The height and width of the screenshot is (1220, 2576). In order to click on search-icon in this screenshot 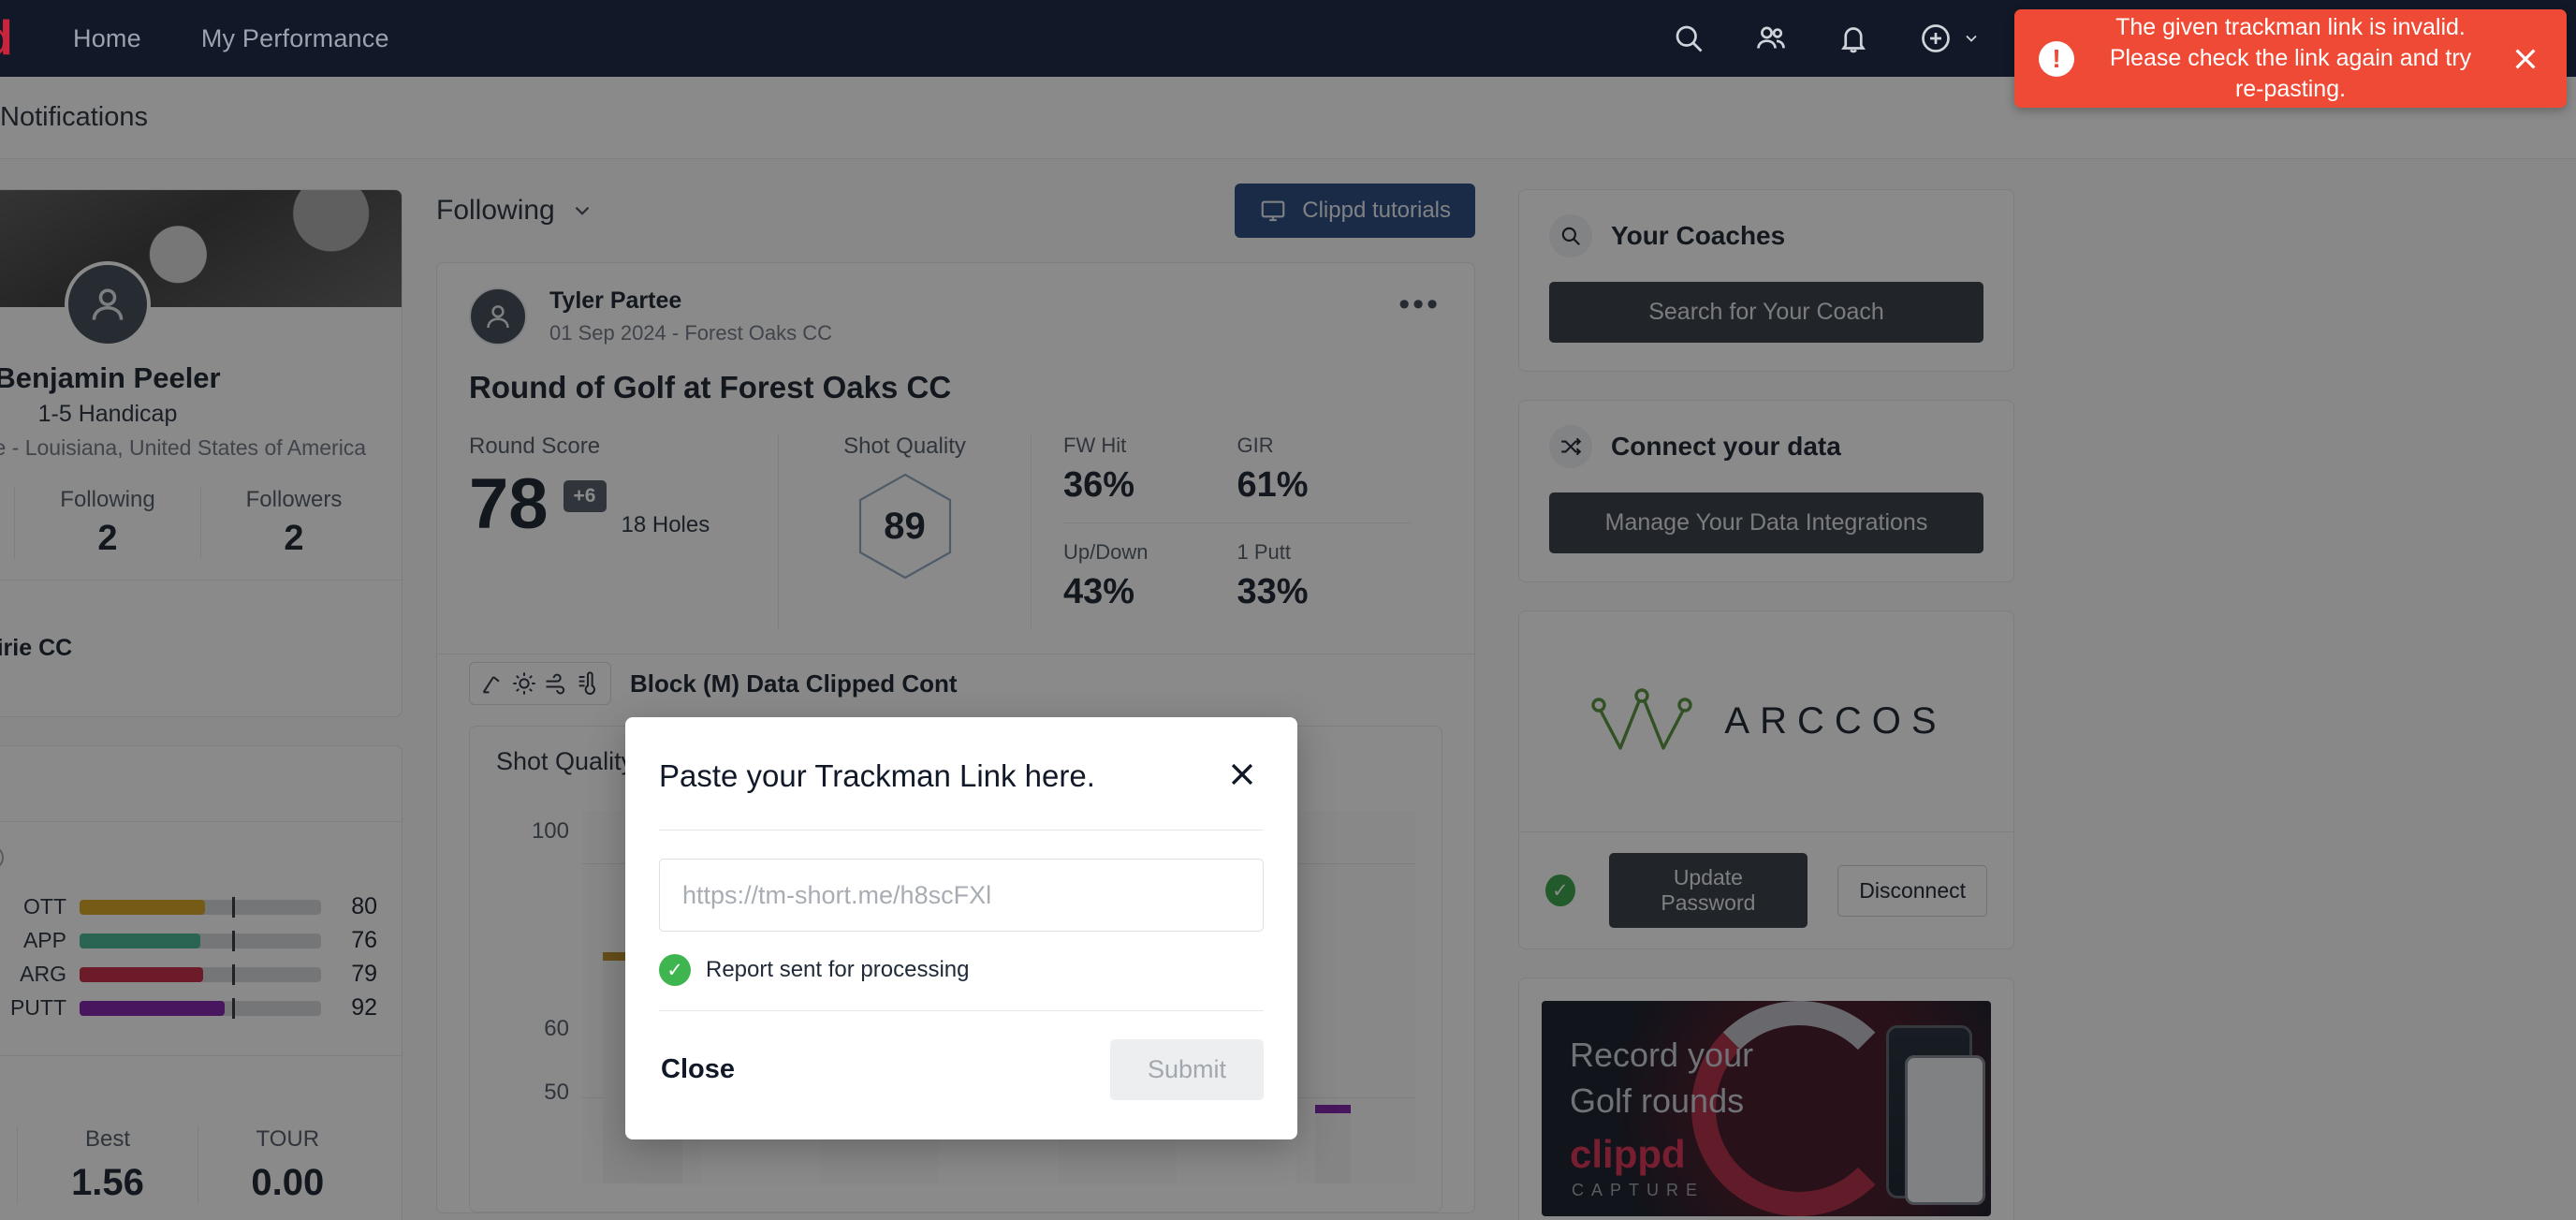, I will do `click(1688, 38)`.